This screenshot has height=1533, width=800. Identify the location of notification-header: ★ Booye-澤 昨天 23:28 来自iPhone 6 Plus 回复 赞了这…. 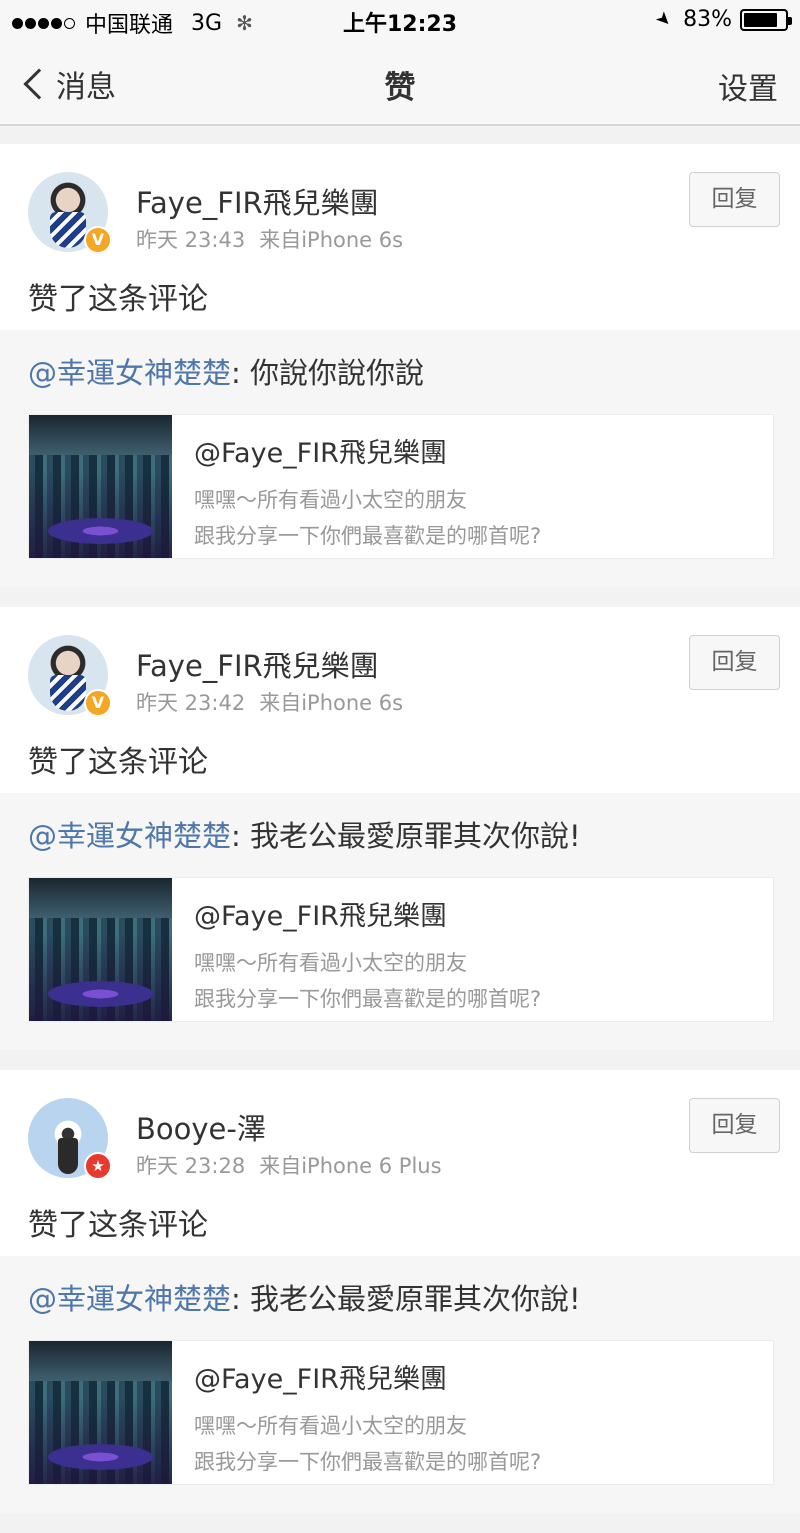
(400, 1163).